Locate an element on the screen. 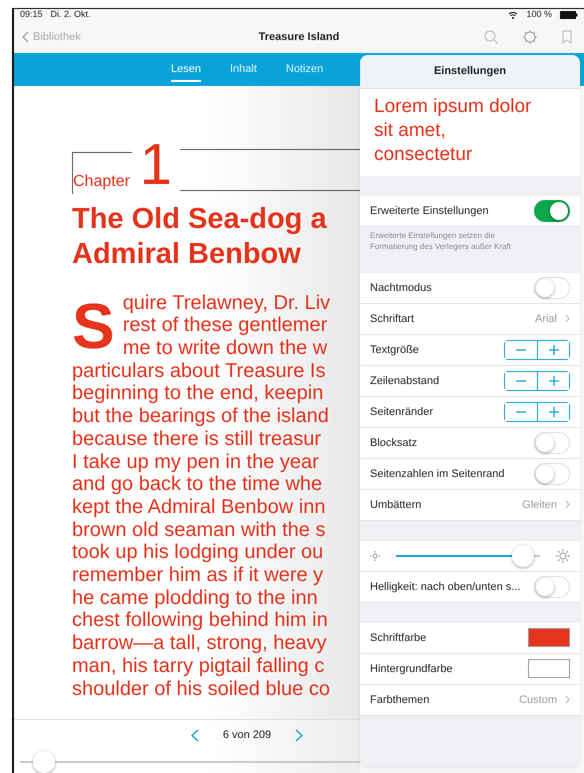 The image size is (584, 773). status-time: 09:15 is located at coordinates (31, 15).